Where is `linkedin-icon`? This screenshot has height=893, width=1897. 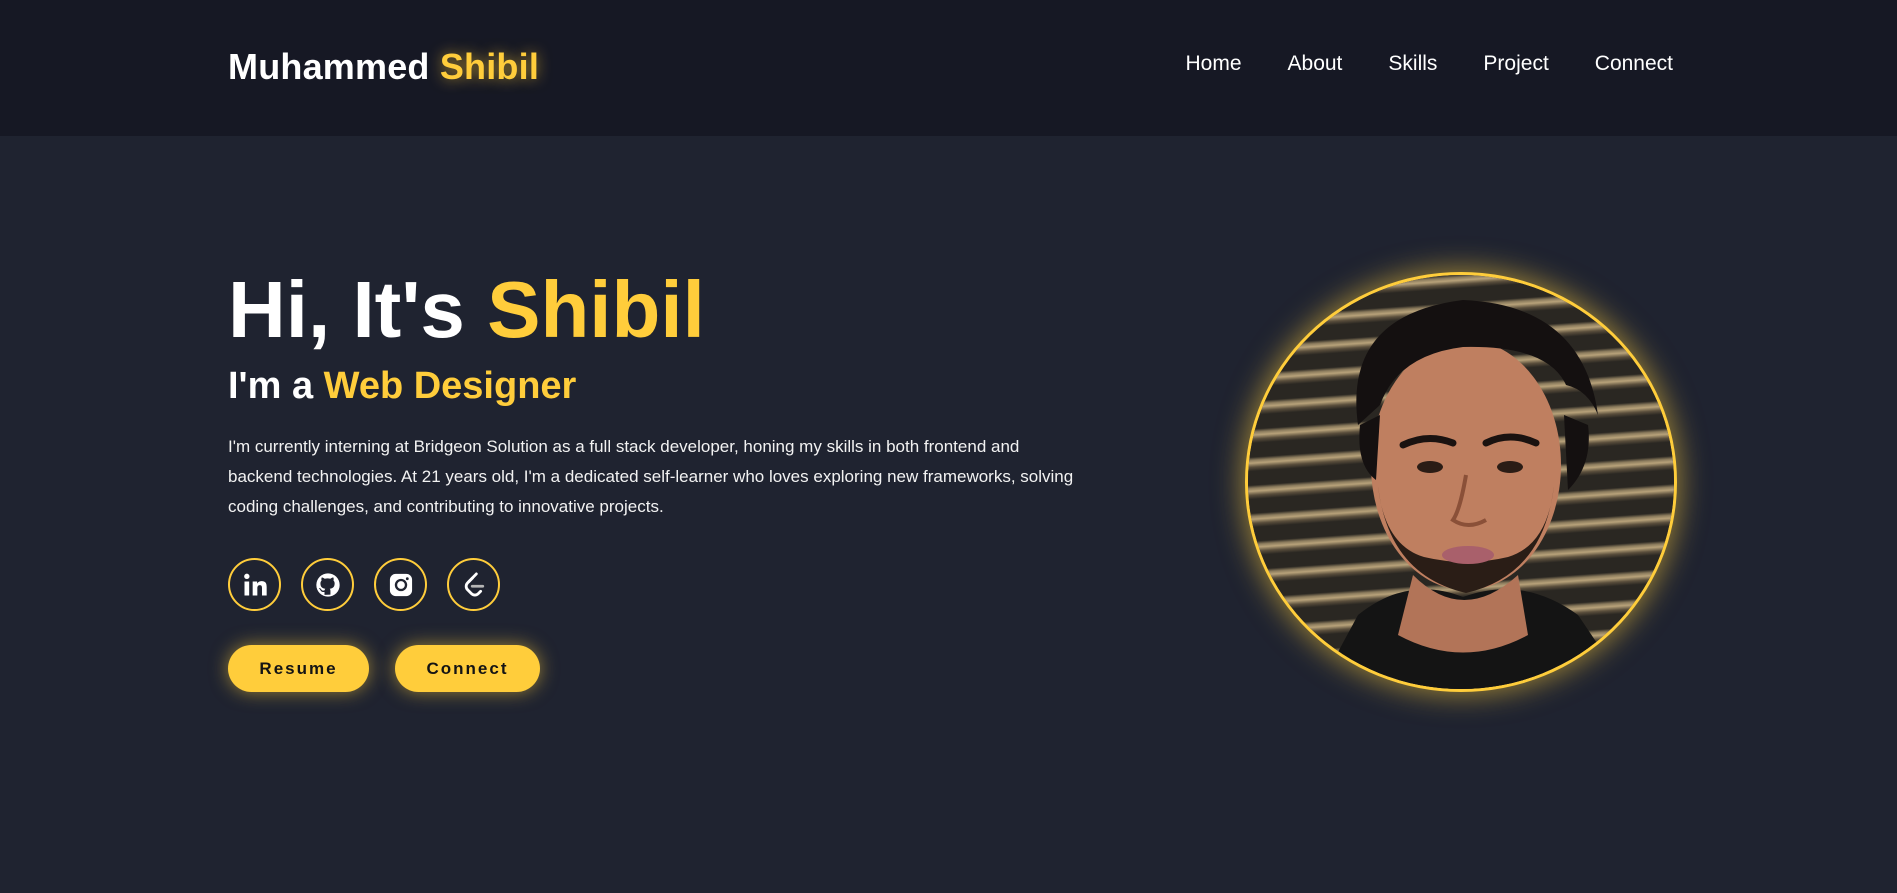 linkedin-icon is located at coordinates (255, 584).